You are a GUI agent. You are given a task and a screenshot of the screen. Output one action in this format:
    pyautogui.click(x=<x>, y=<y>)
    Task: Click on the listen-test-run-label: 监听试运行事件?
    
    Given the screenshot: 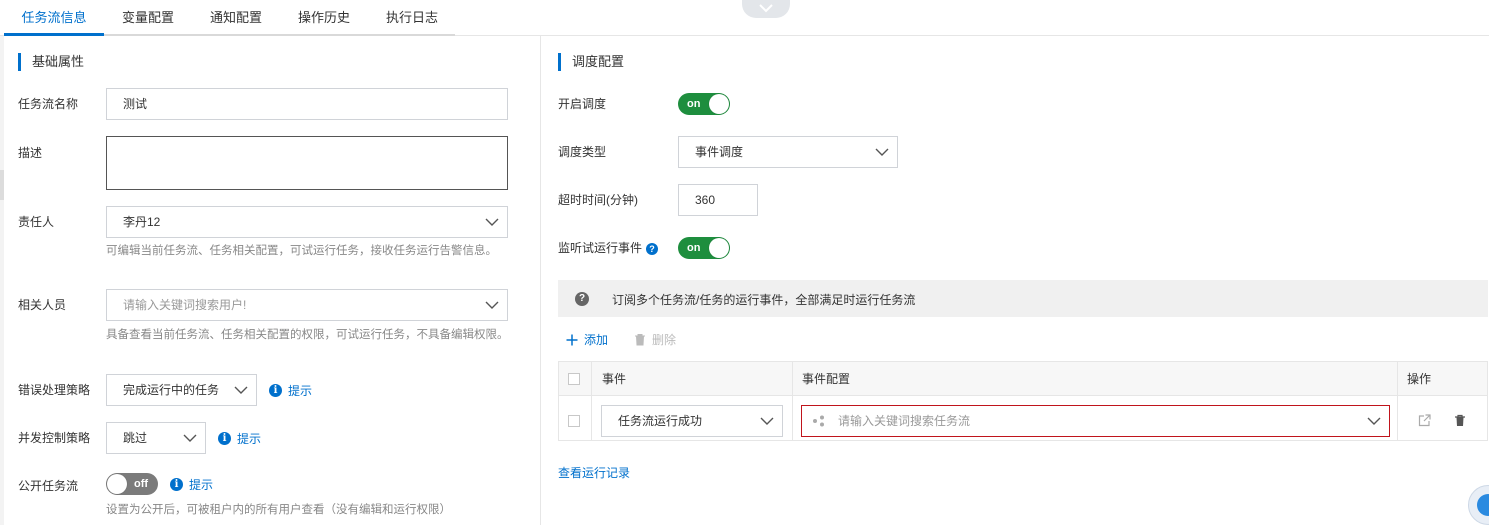 What is the action you would take?
    pyautogui.click(x=608, y=248)
    